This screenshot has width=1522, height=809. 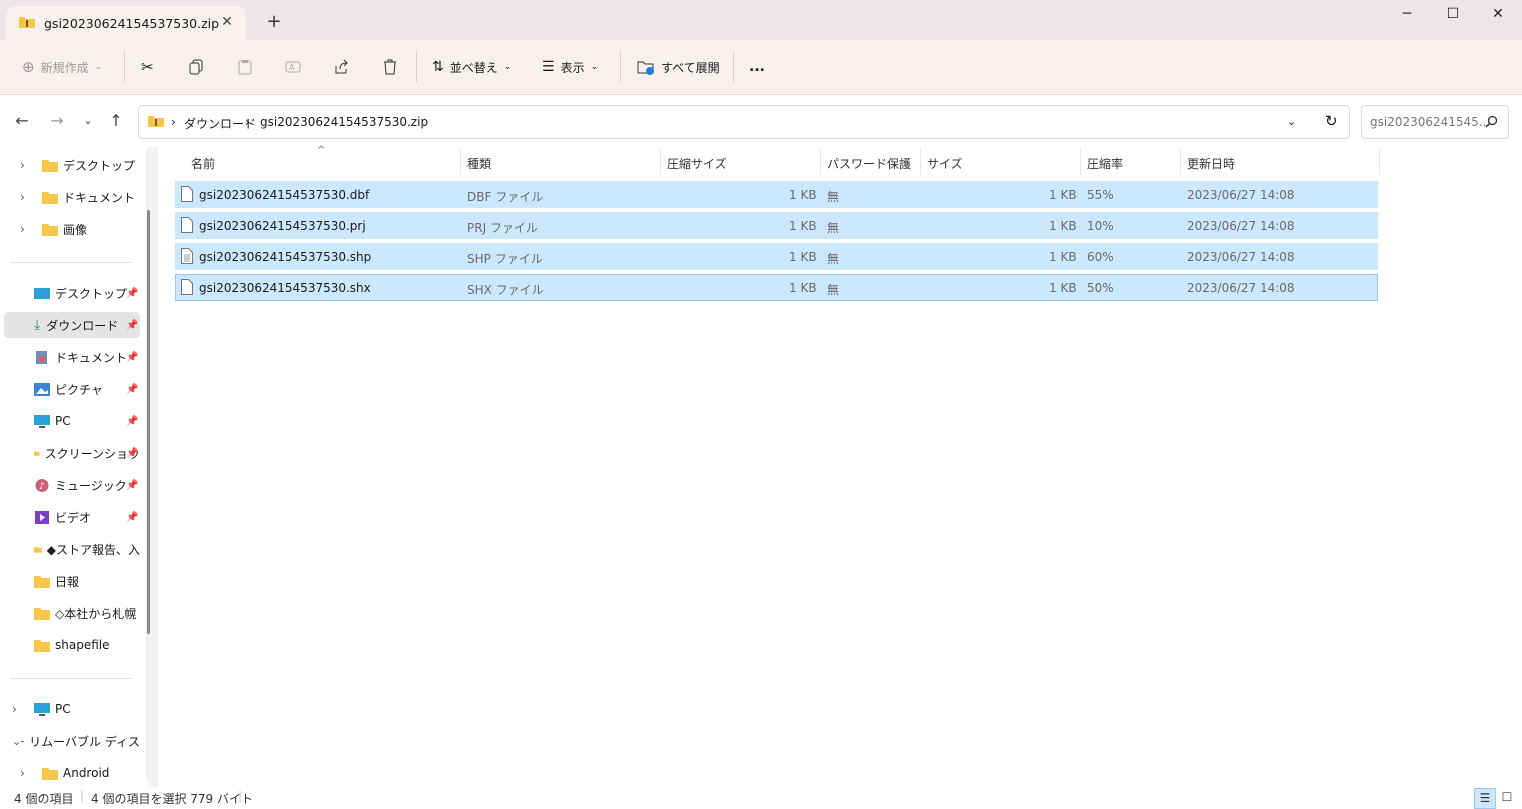 I want to click on sidebar-item-android: › Android, so click(x=64, y=773).